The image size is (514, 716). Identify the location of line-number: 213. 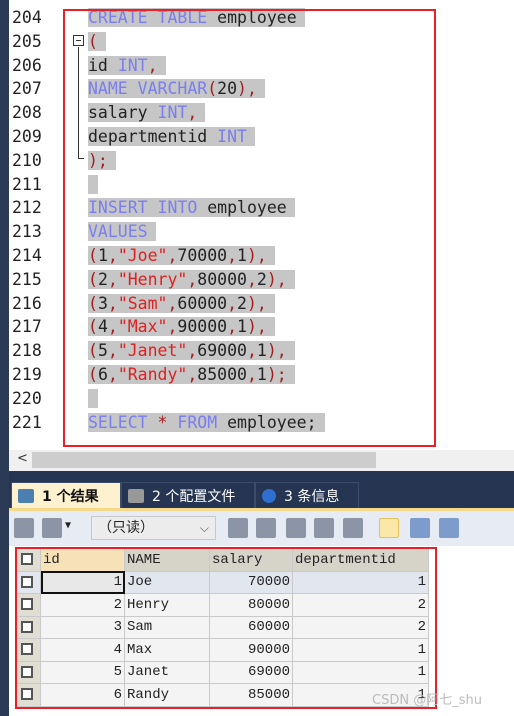
(27, 232).